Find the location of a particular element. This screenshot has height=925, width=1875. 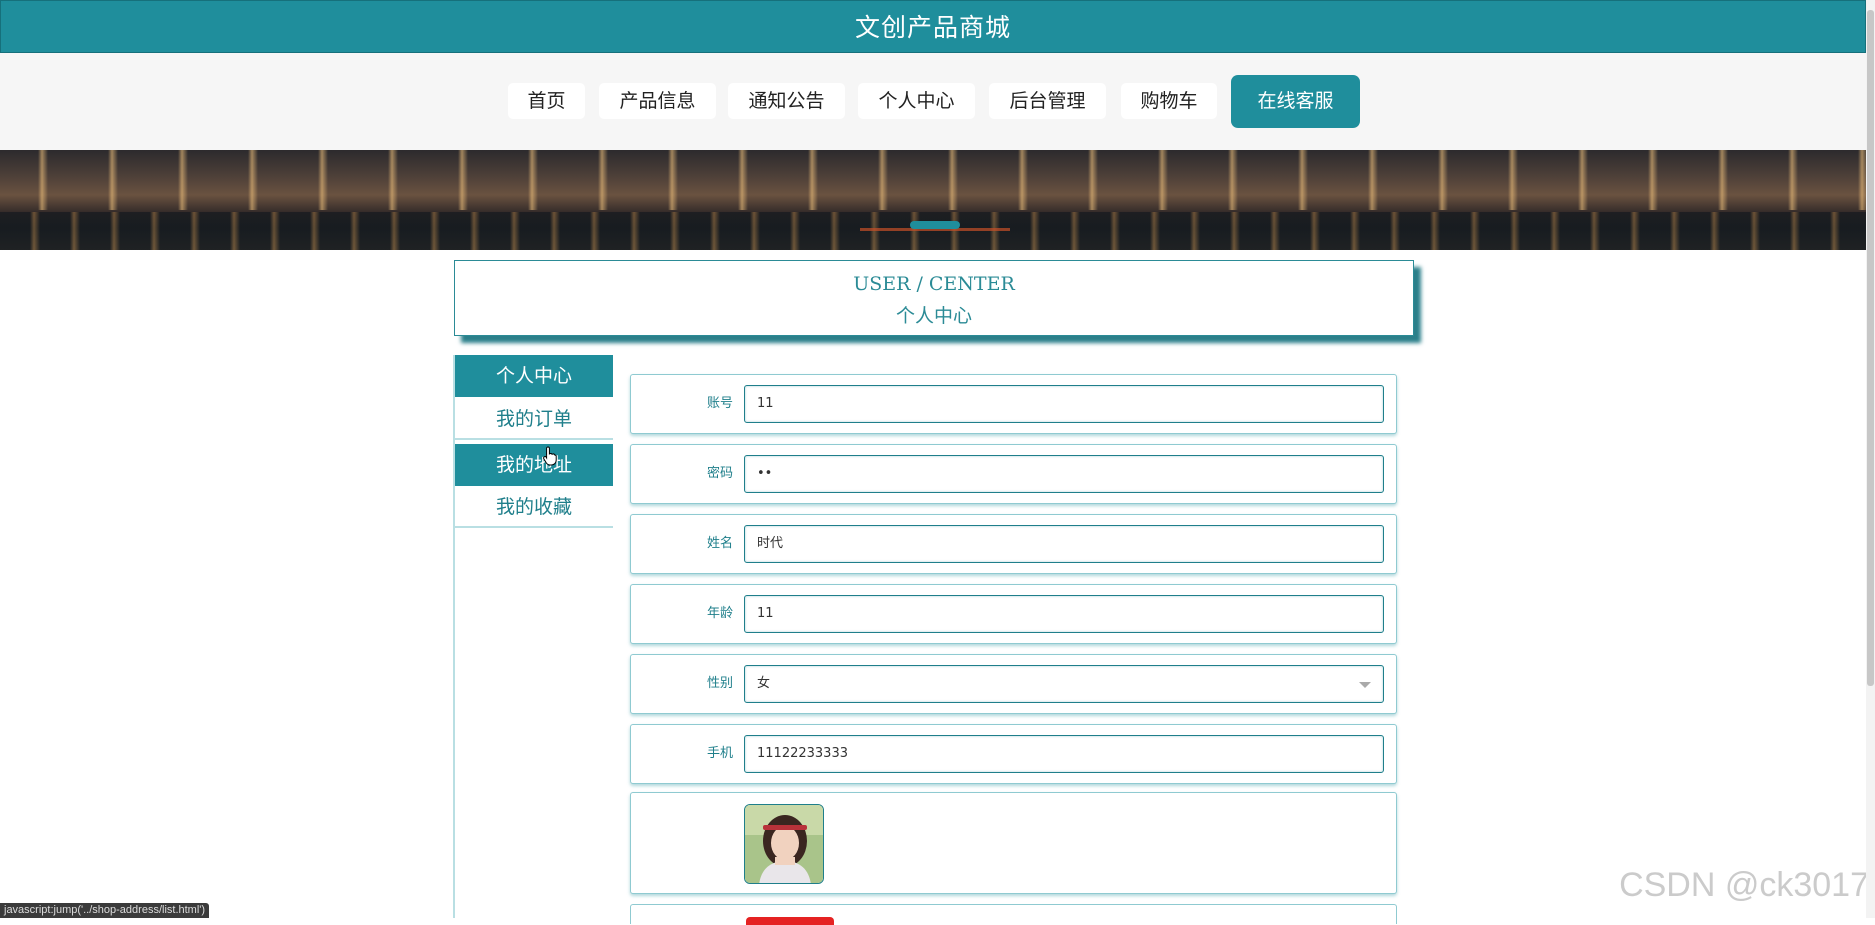

avatar is located at coordinates (784, 844).